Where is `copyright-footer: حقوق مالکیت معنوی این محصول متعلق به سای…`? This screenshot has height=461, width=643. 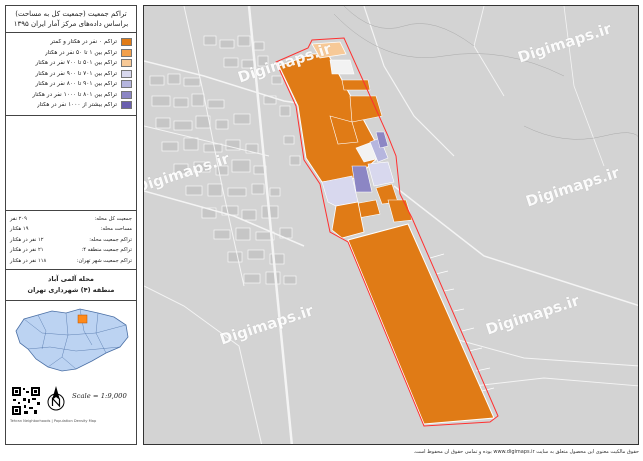
copyright-footer: حقوق مالکیت معنوی این محصول متعلق به سای… is located at coordinates (526, 452).